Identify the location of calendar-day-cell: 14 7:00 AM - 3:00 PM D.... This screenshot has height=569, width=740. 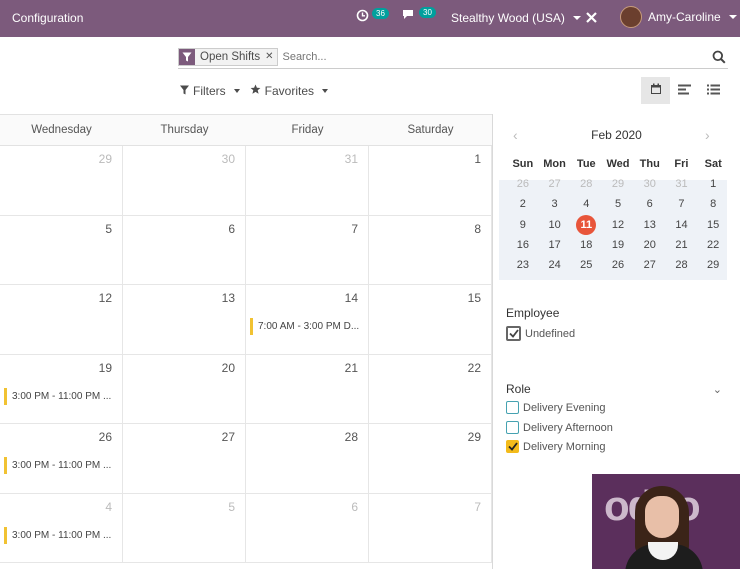
(307, 320).